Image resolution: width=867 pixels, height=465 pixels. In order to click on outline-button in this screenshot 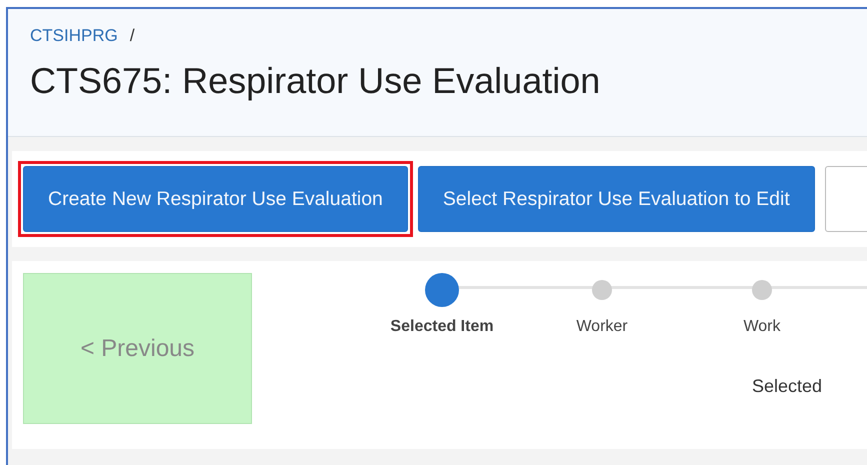, I will do `click(845, 199)`.